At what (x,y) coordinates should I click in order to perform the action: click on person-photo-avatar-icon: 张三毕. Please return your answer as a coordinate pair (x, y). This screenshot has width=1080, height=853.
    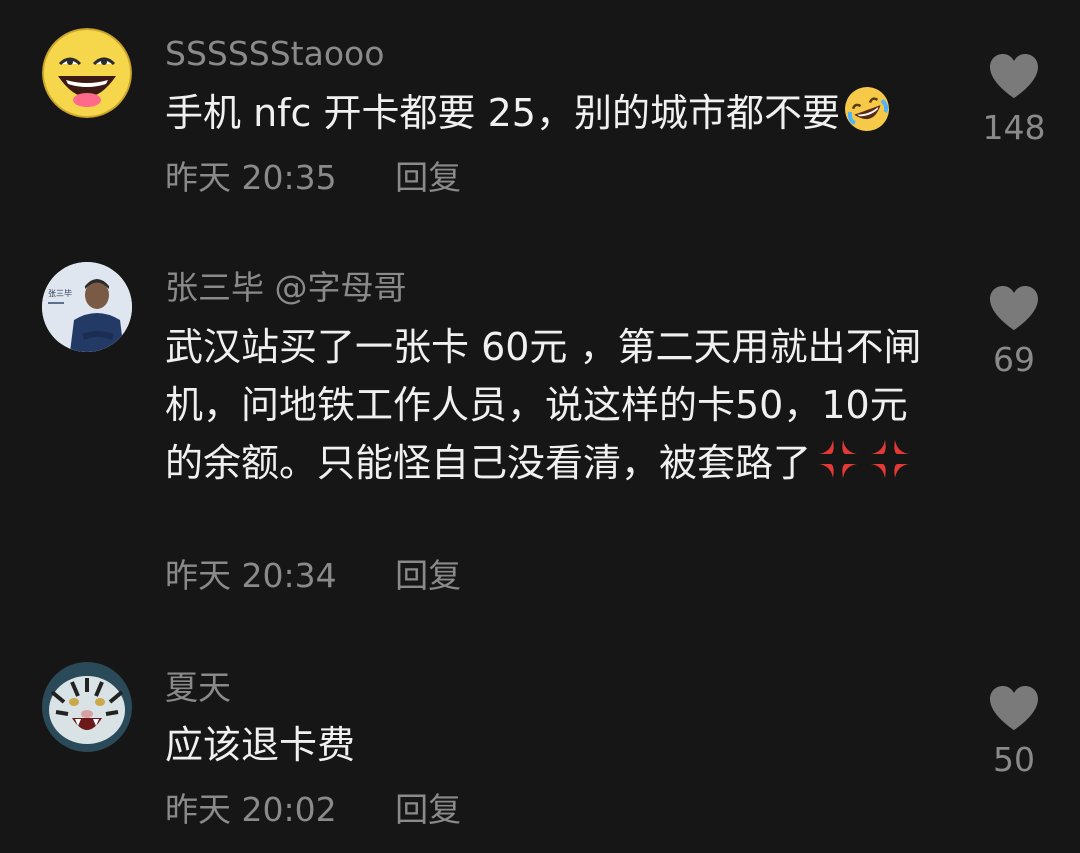
    Looking at the image, I should click on (87, 307).